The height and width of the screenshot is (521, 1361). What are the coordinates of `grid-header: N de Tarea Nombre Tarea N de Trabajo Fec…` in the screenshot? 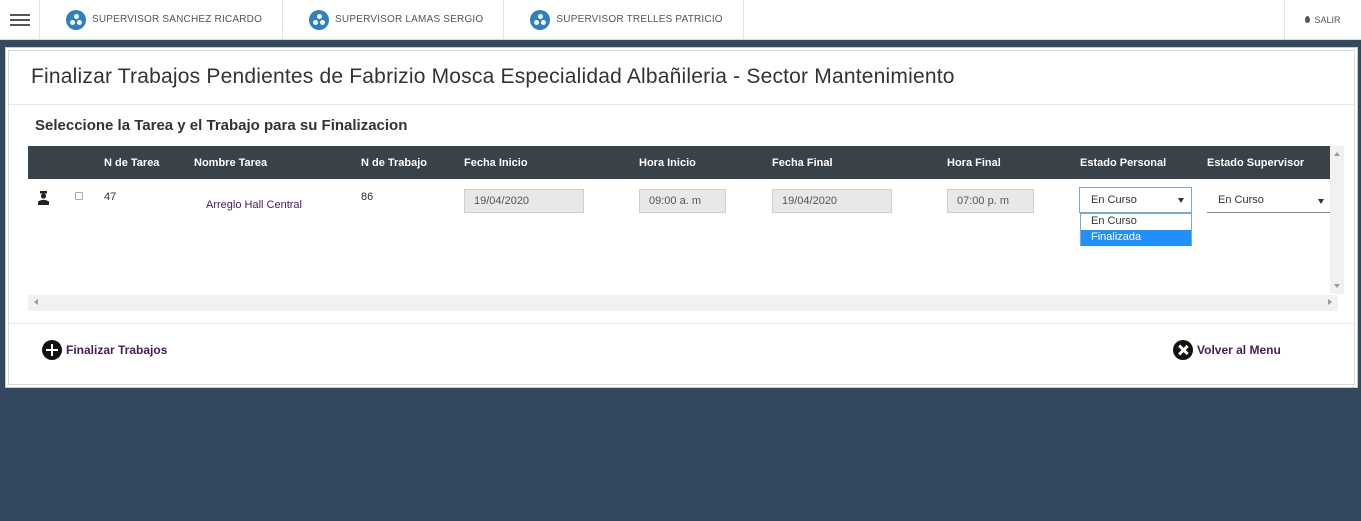 It's located at (683, 162).